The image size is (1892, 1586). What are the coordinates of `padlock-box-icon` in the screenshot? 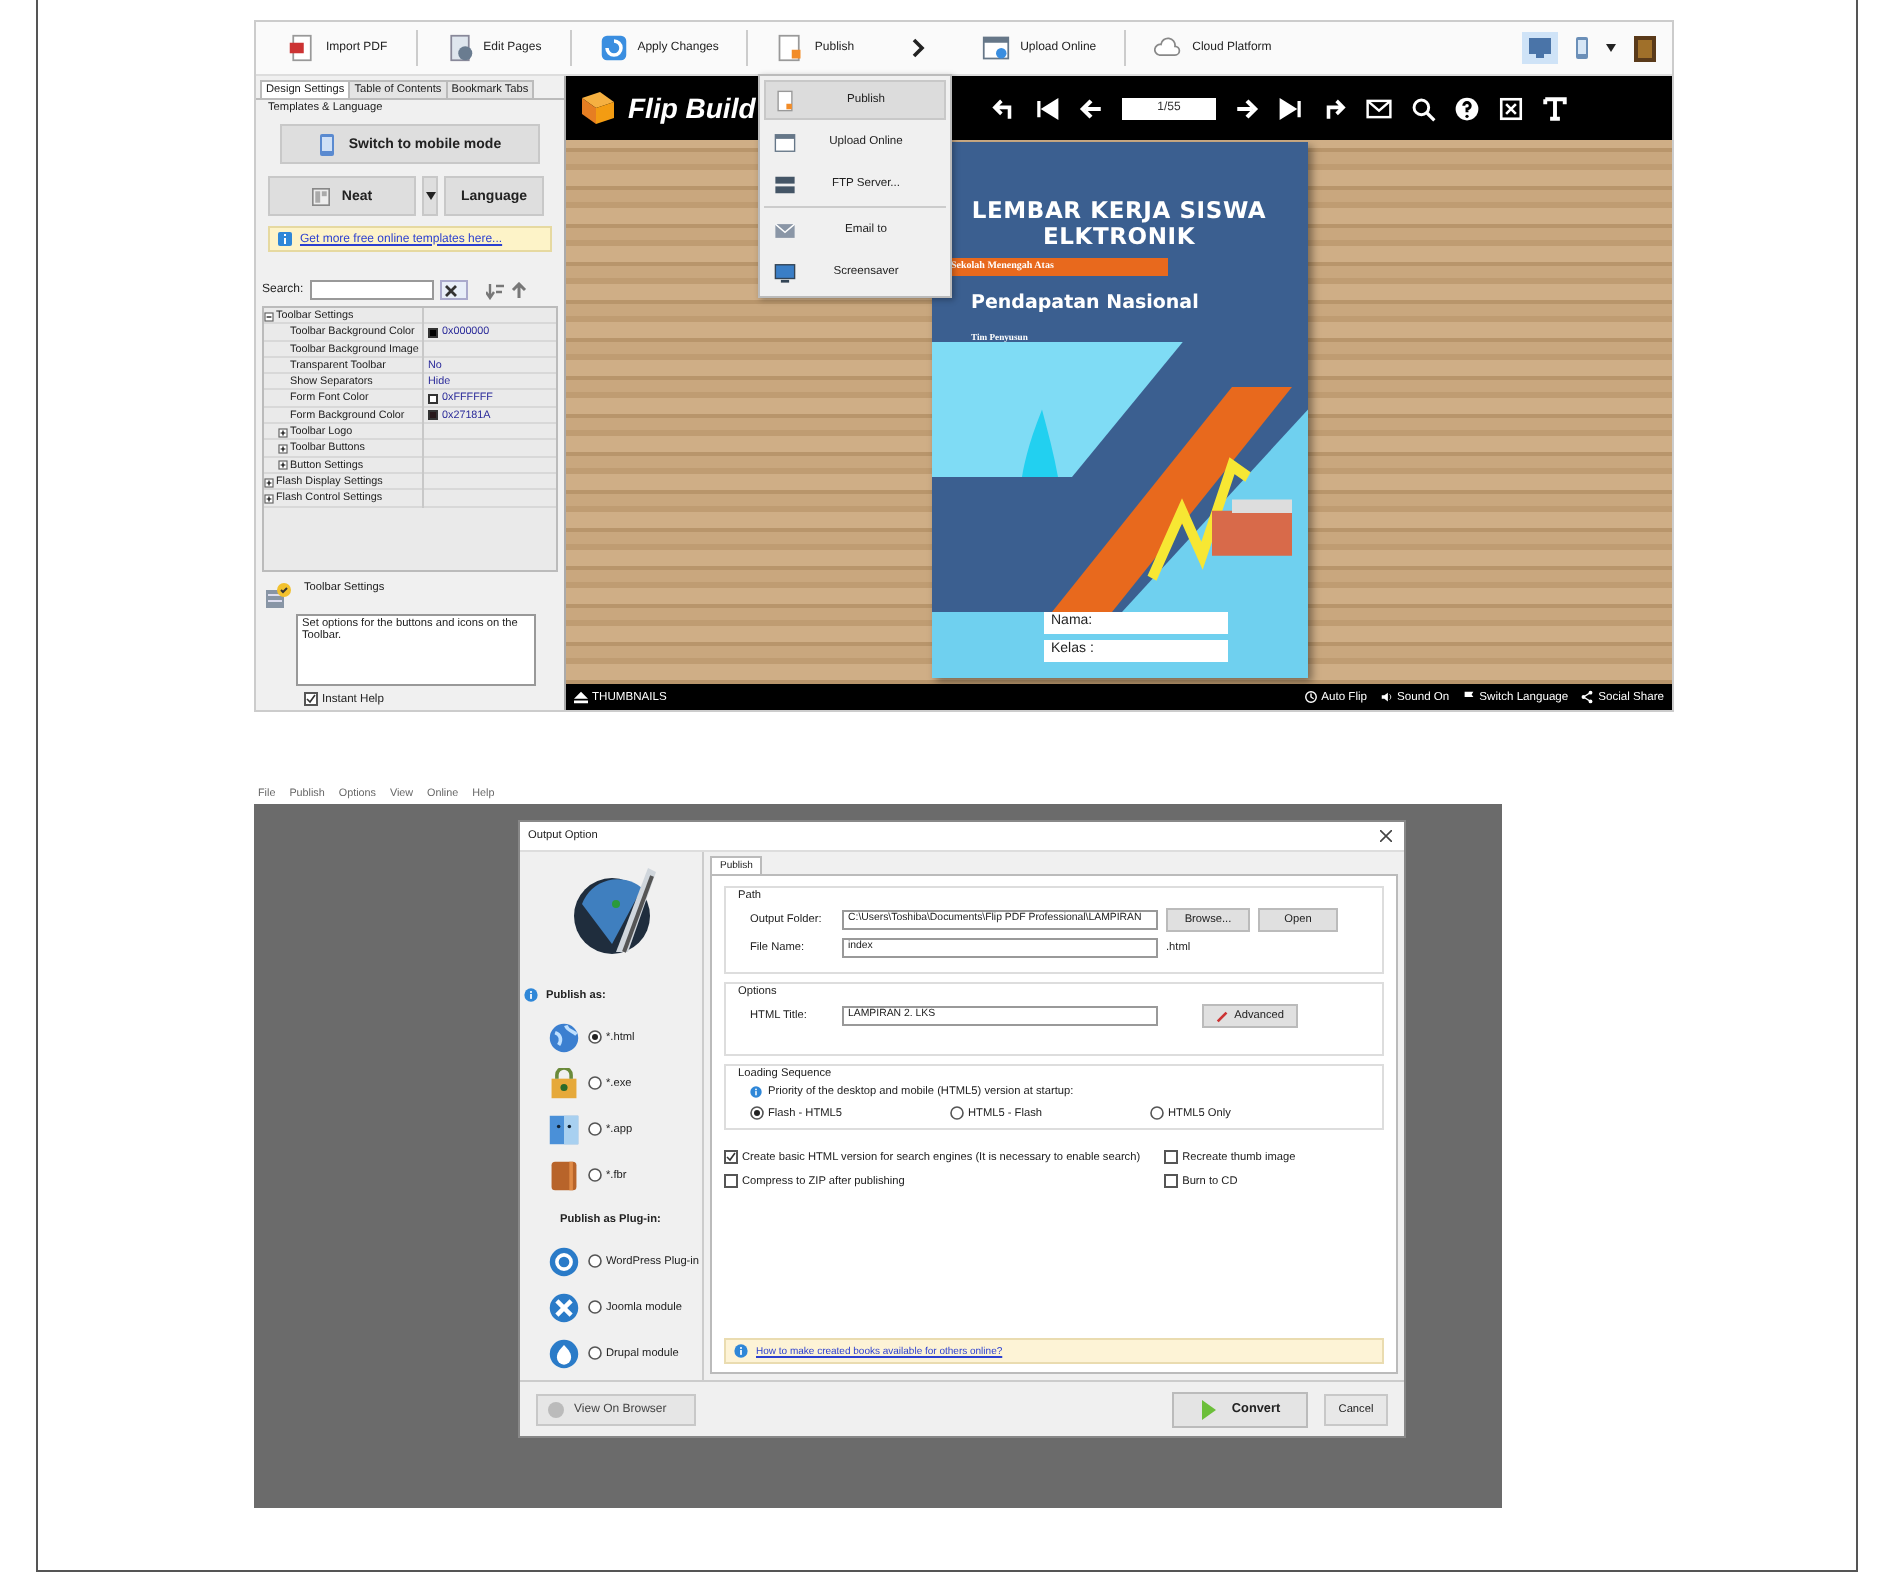 It's located at (564, 1083).